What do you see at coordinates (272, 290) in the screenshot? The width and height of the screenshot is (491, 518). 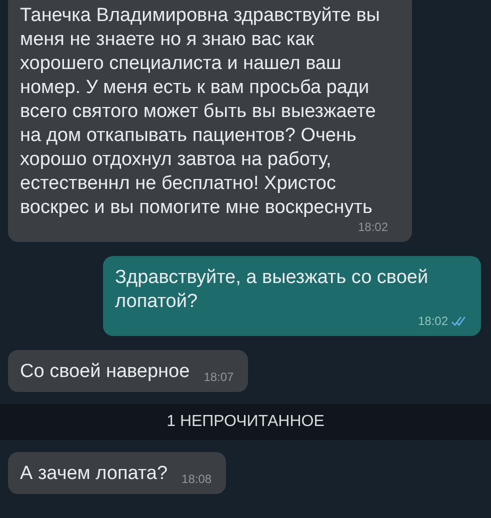 I see `message-text: Здравствуйте, а выезжать со своей лопатой?` at bounding box center [272, 290].